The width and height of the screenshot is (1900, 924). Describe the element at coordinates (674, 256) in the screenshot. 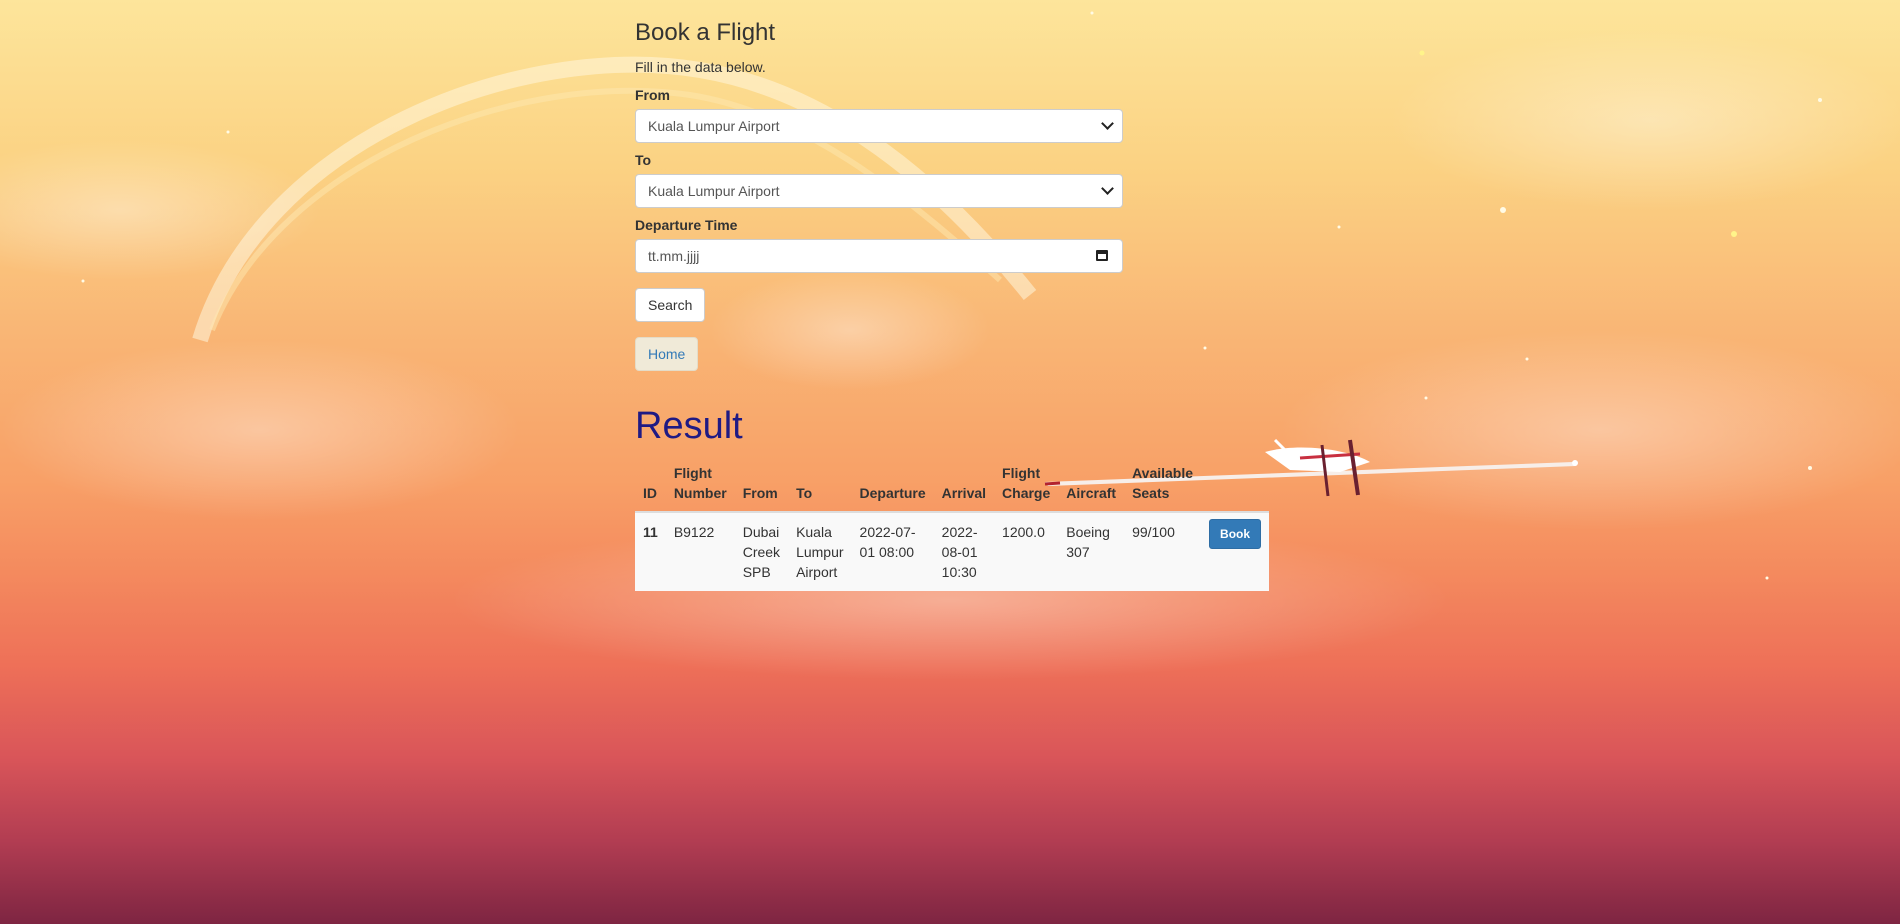

I see `departure-date-placeholder: tt.mm.jjjj` at that location.